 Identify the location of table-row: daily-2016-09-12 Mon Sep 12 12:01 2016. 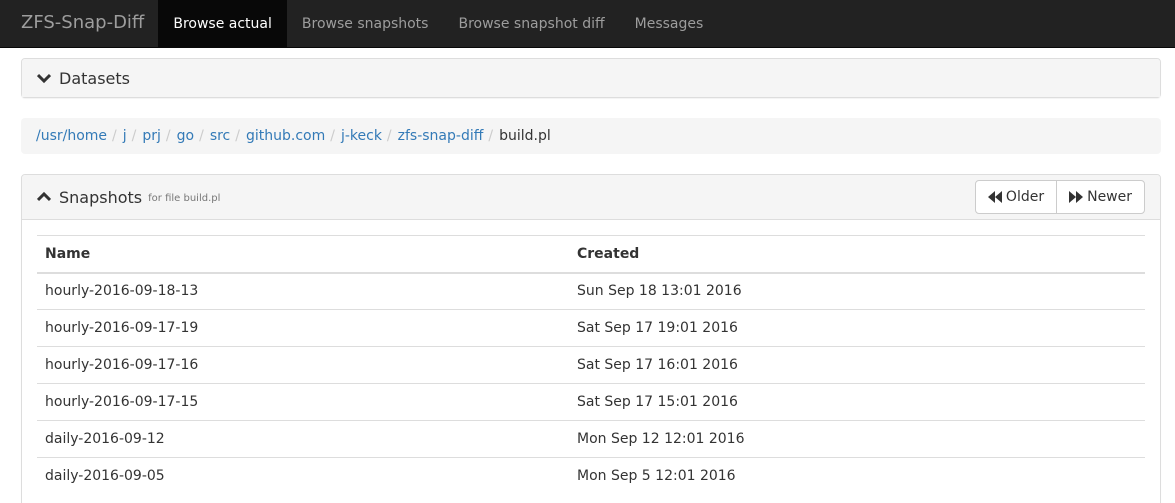
(591, 439).